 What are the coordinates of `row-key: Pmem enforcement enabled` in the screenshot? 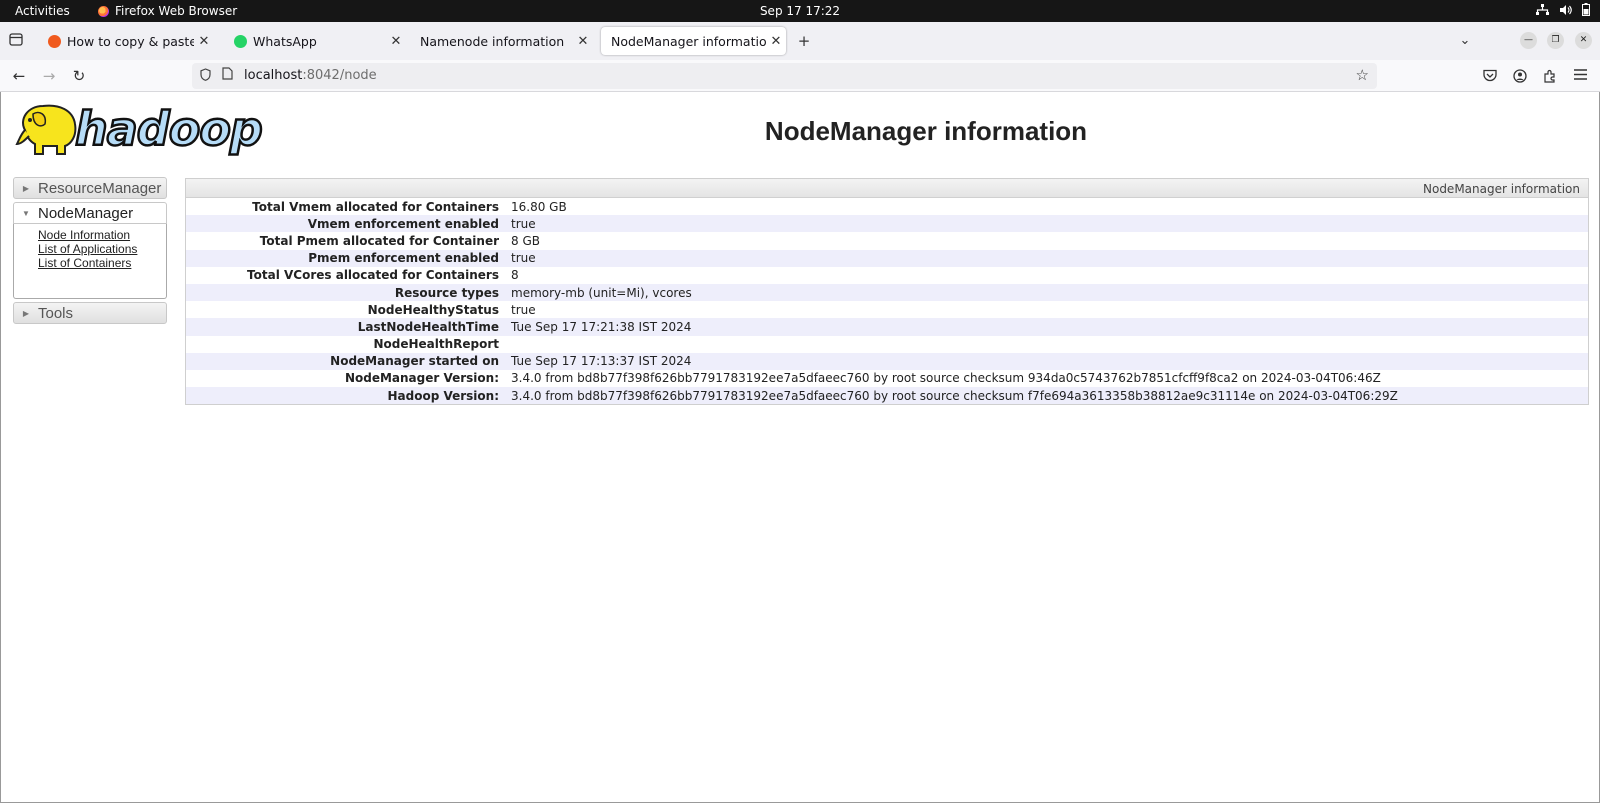 It's located at (403, 258).